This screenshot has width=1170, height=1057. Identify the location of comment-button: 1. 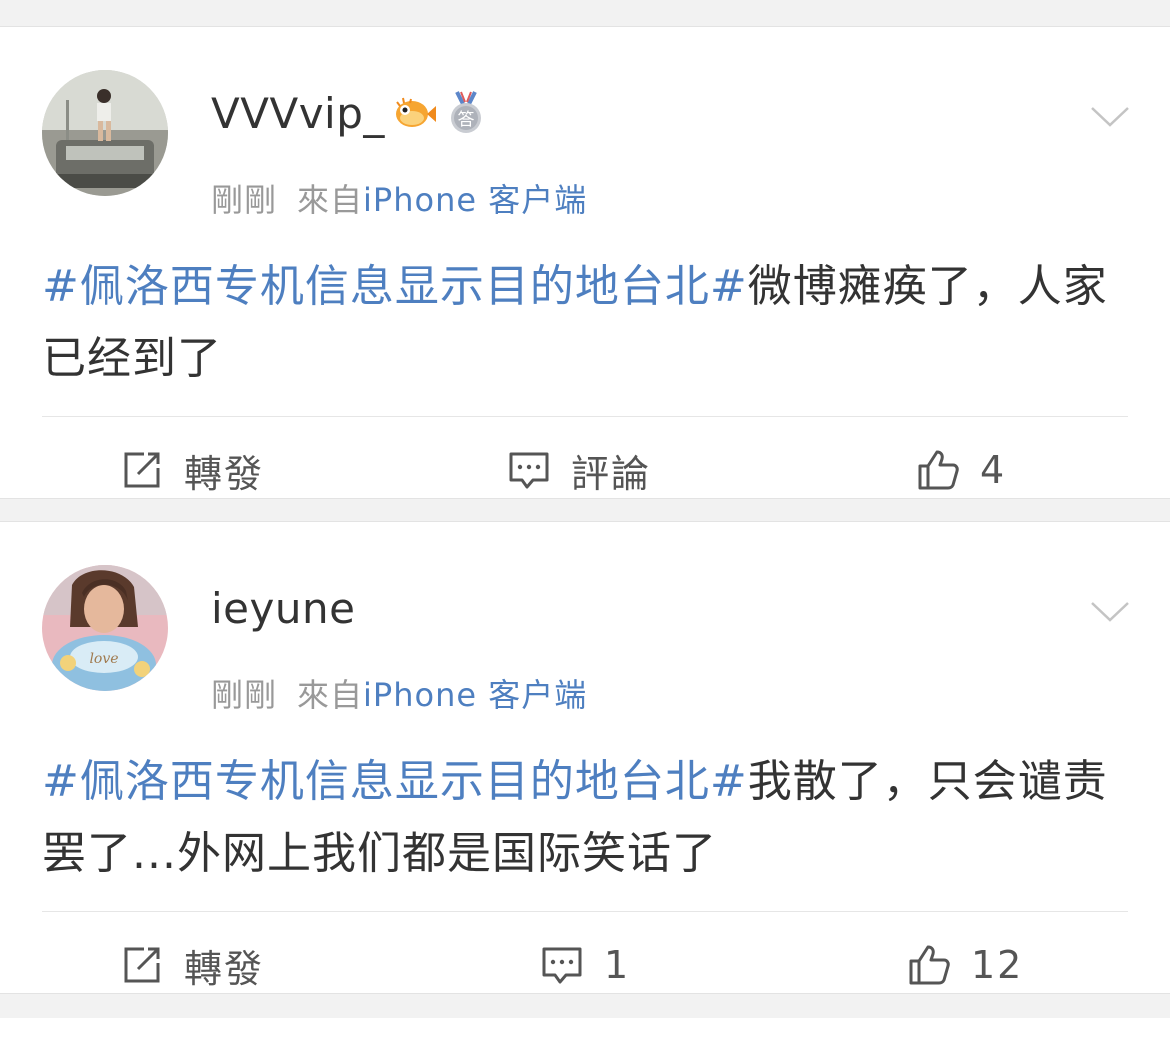
(585, 965).